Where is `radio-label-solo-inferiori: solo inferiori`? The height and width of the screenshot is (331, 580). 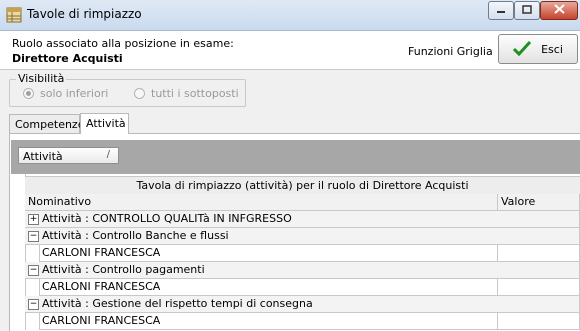 radio-label-solo-inferiori: solo inferiori is located at coordinates (74, 93).